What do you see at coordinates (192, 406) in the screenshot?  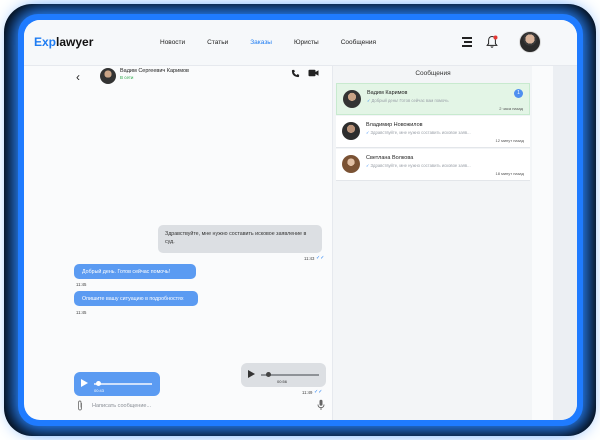 I see `message-input` at bounding box center [192, 406].